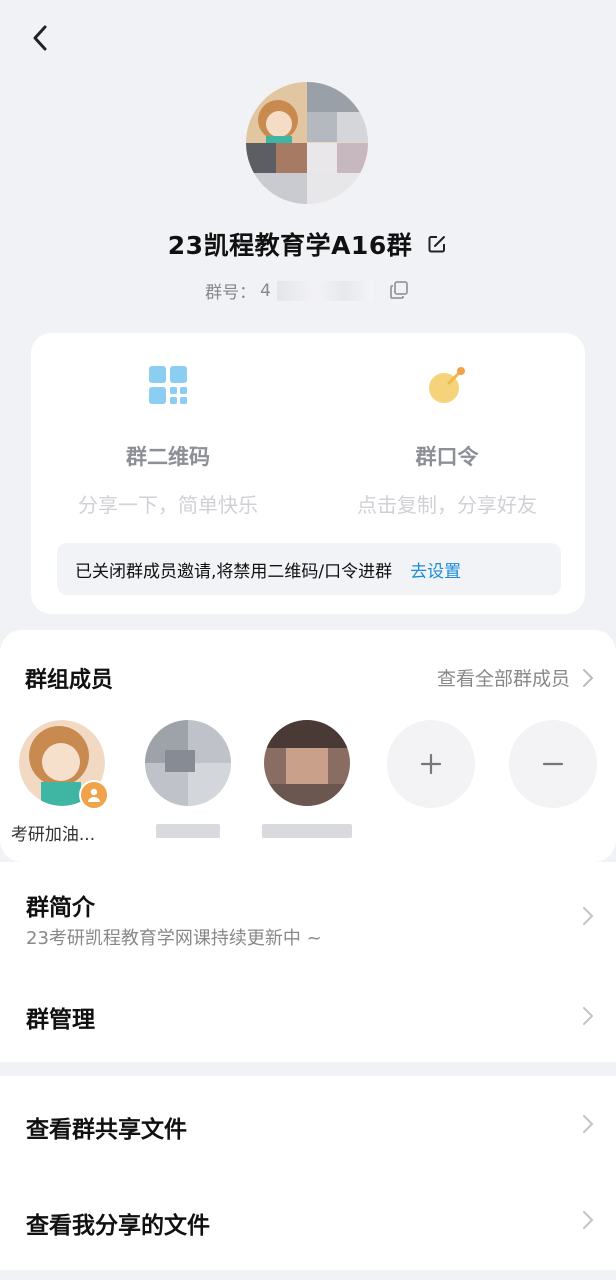 This screenshot has height=1280, width=616. Describe the element at coordinates (231, 293) in the screenshot. I see `group-id-label: 群号：` at that location.